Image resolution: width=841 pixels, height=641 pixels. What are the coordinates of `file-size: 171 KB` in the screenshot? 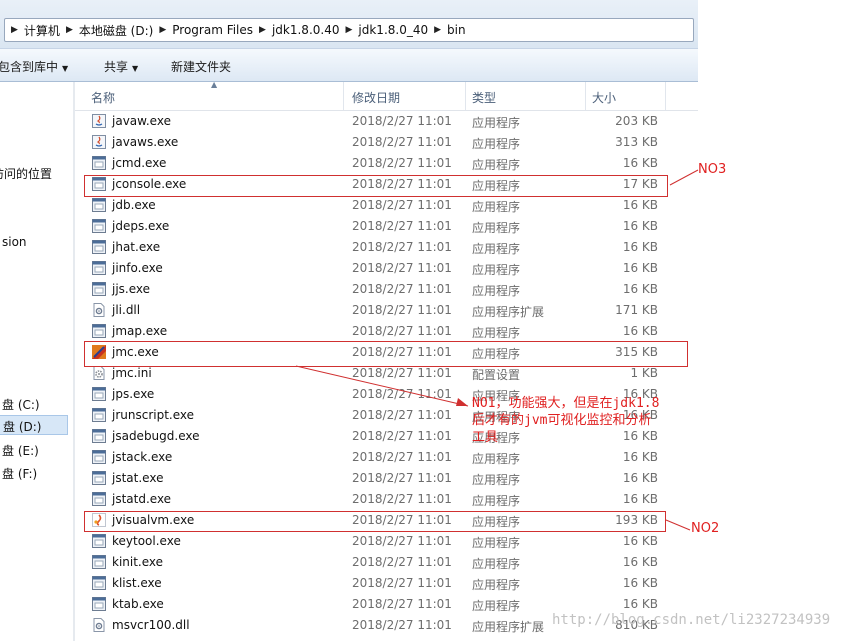 It's located at (636, 310).